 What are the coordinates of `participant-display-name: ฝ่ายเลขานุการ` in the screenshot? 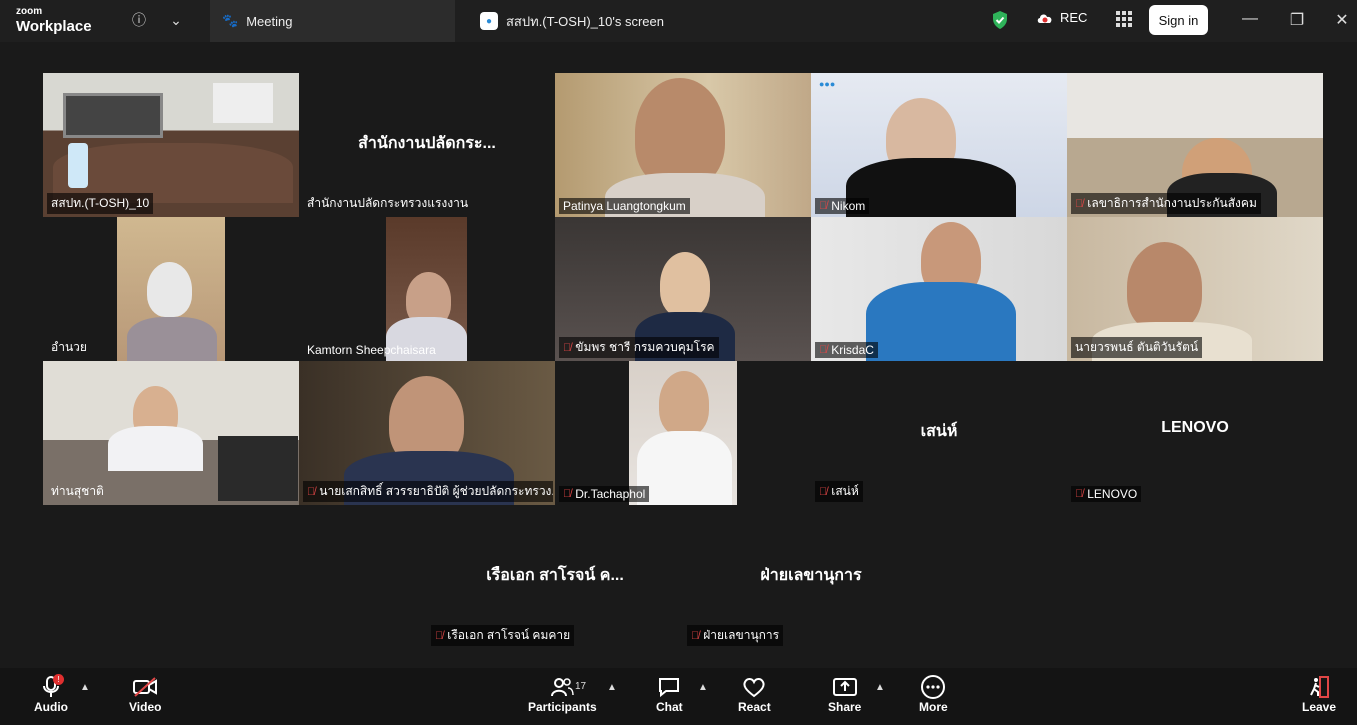 It's located at (811, 575).